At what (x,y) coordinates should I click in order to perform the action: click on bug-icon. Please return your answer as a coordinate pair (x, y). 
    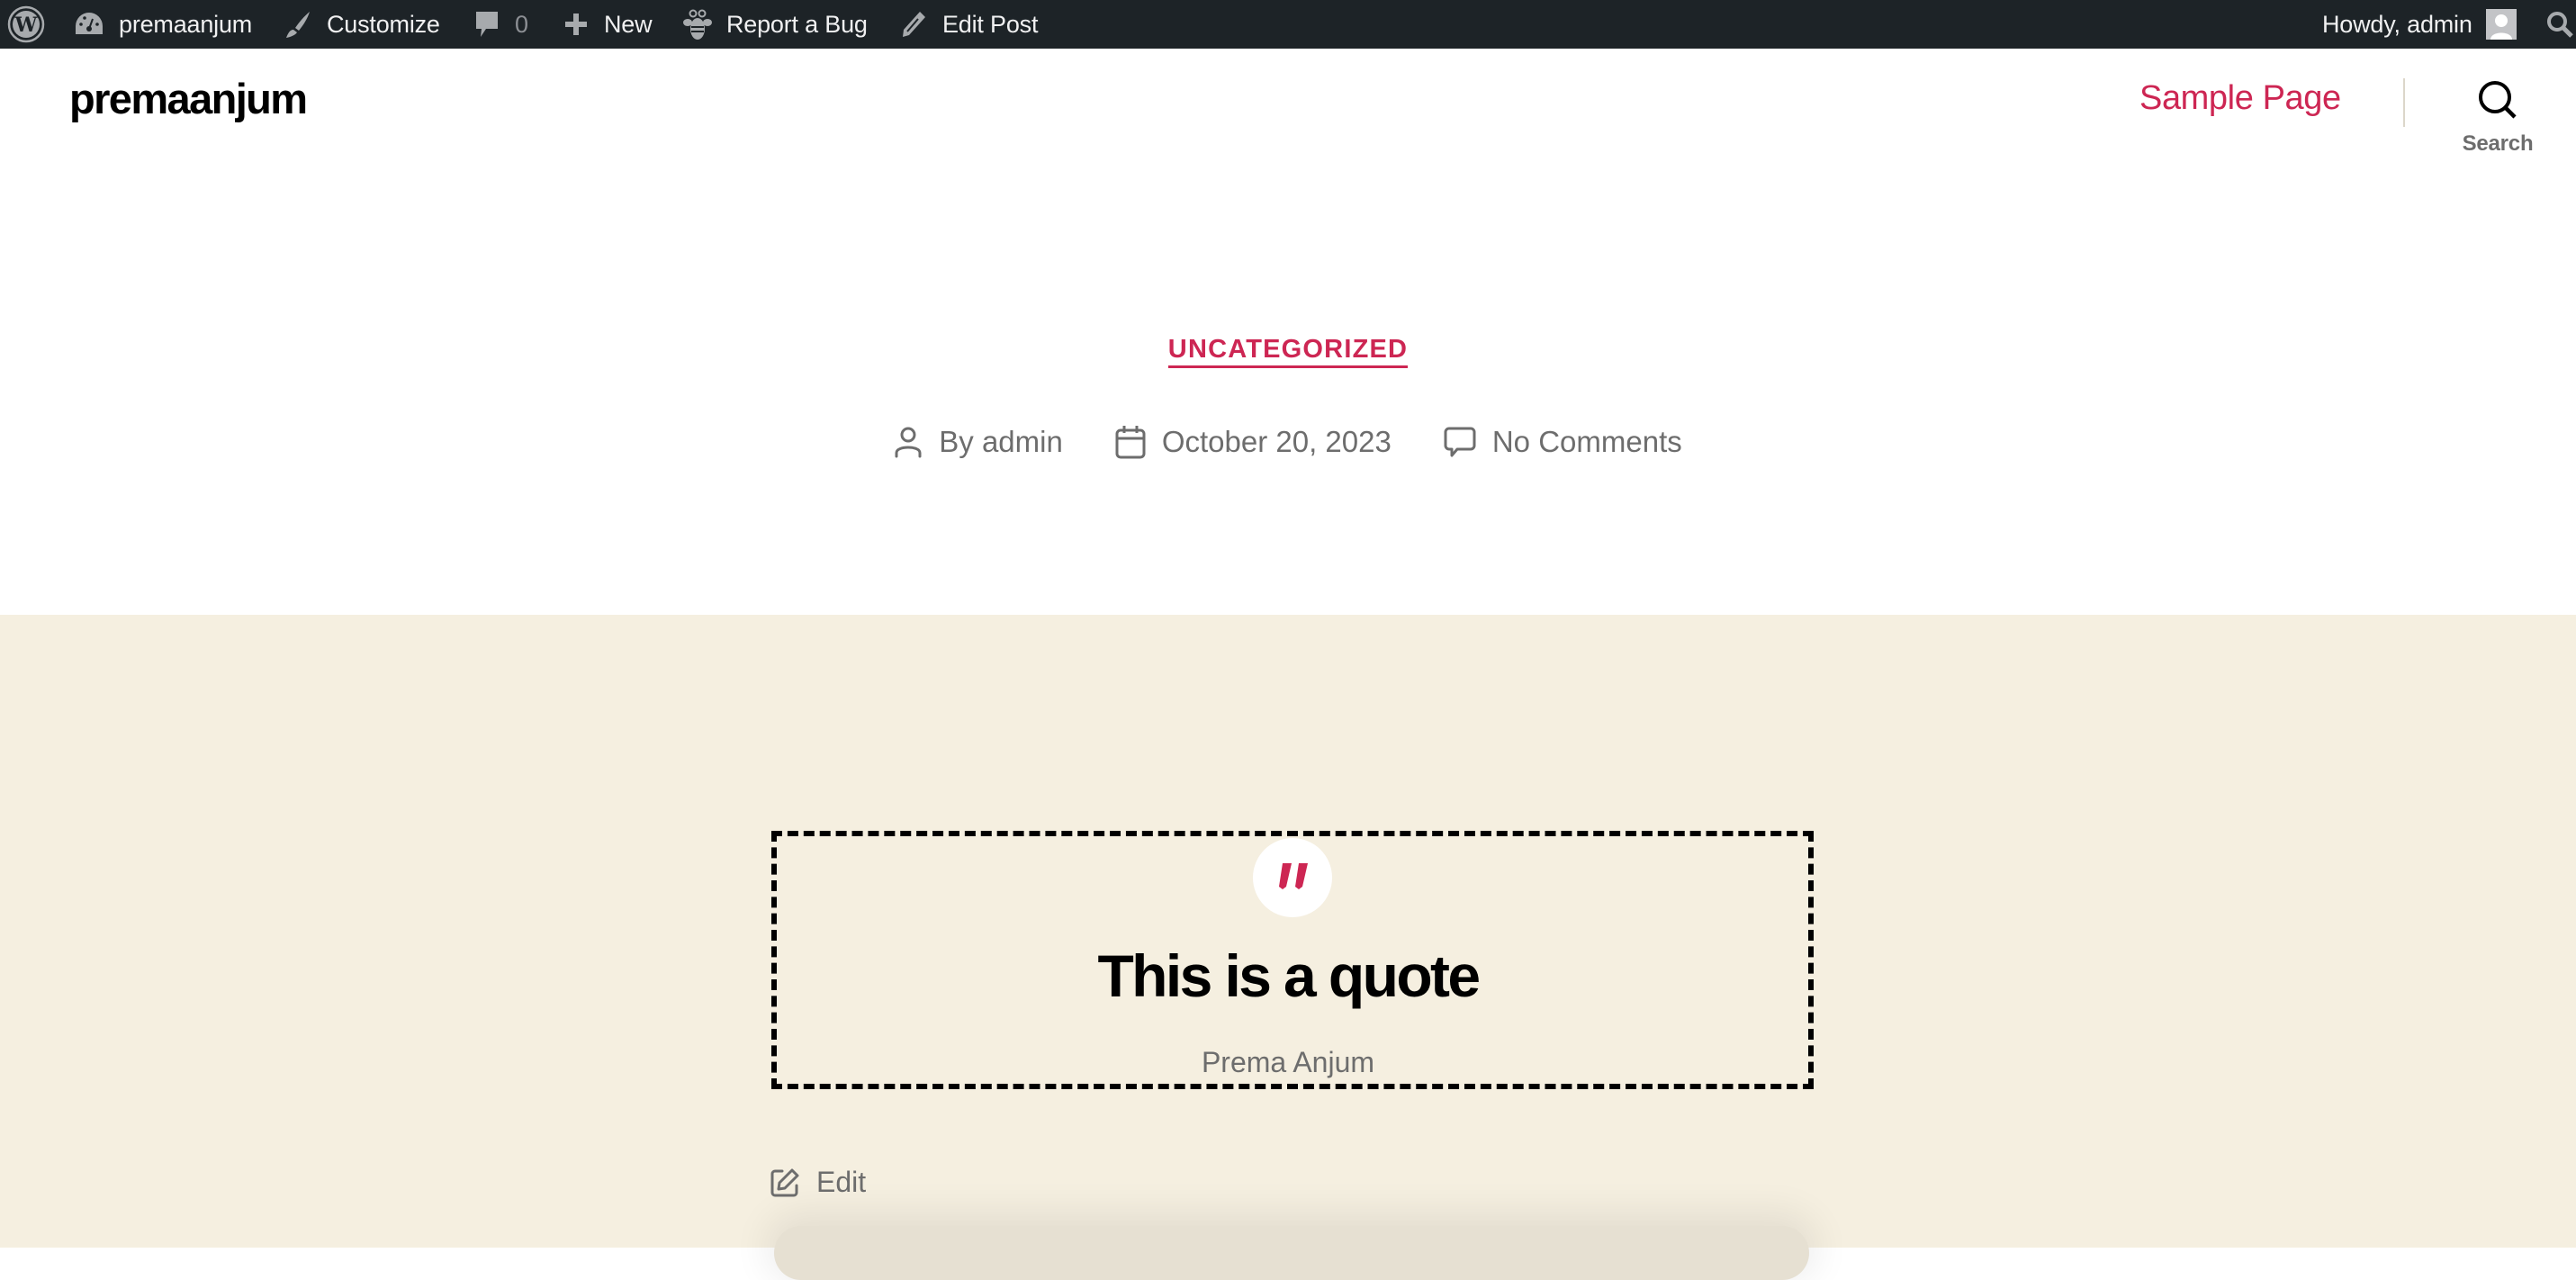
    Looking at the image, I should click on (697, 24).